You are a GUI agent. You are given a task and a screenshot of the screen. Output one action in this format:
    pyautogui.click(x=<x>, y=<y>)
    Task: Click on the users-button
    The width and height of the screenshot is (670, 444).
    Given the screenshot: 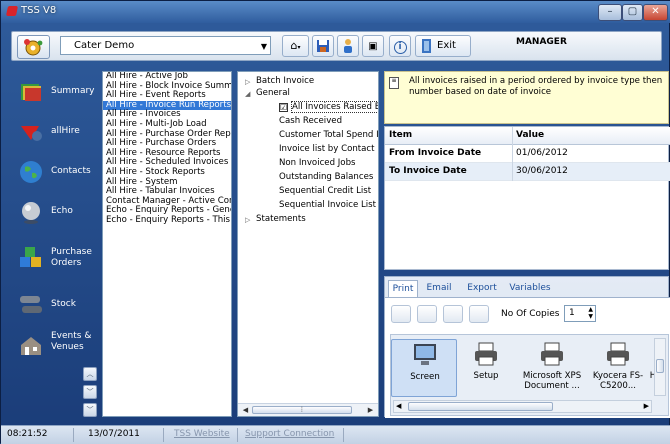 What is the action you would take?
    pyautogui.click(x=348, y=46)
    